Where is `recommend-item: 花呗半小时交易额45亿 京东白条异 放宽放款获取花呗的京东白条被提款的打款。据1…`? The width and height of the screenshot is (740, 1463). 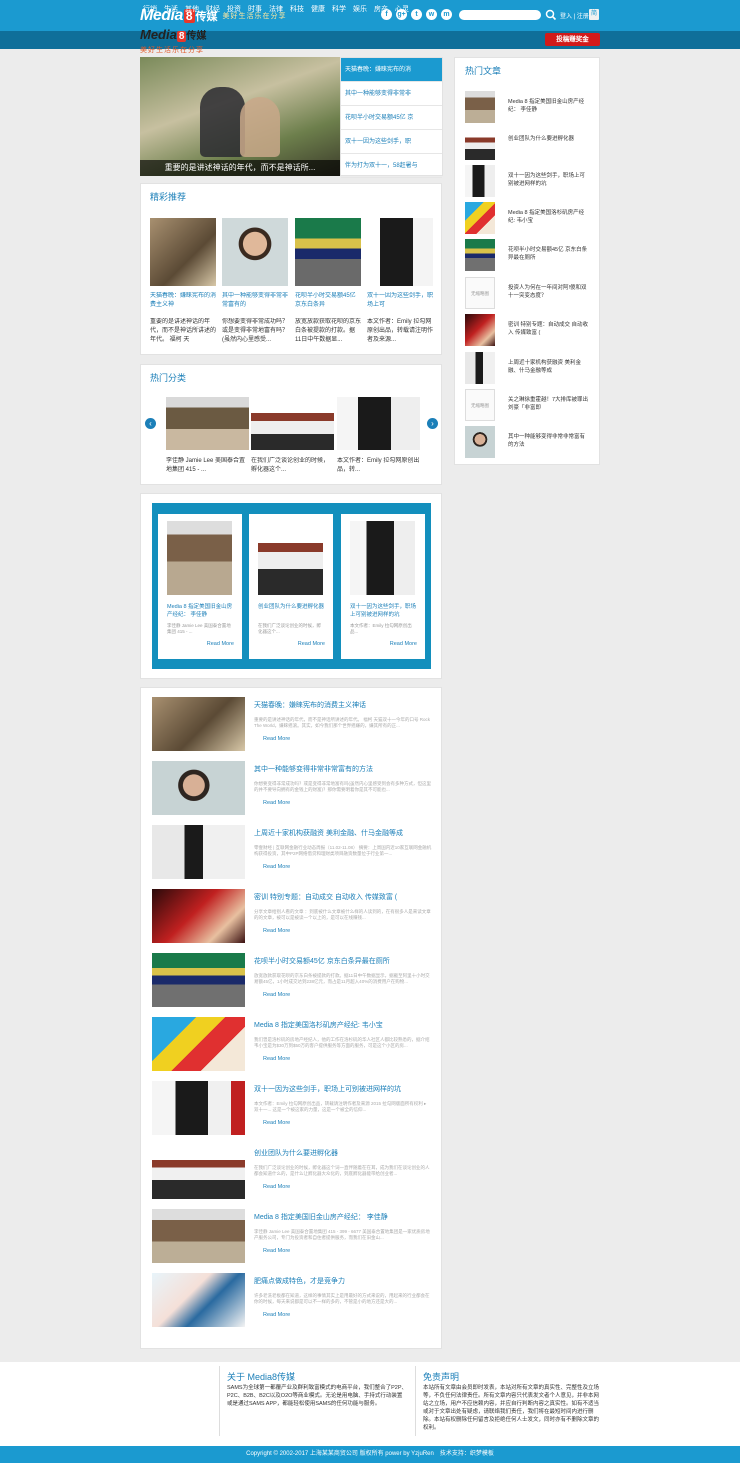 recommend-item: 花呗半小时交易额45亿 京东白条异 放宽放款获取花呗的京东白条被提款的打款。据1… is located at coordinates (328, 281).